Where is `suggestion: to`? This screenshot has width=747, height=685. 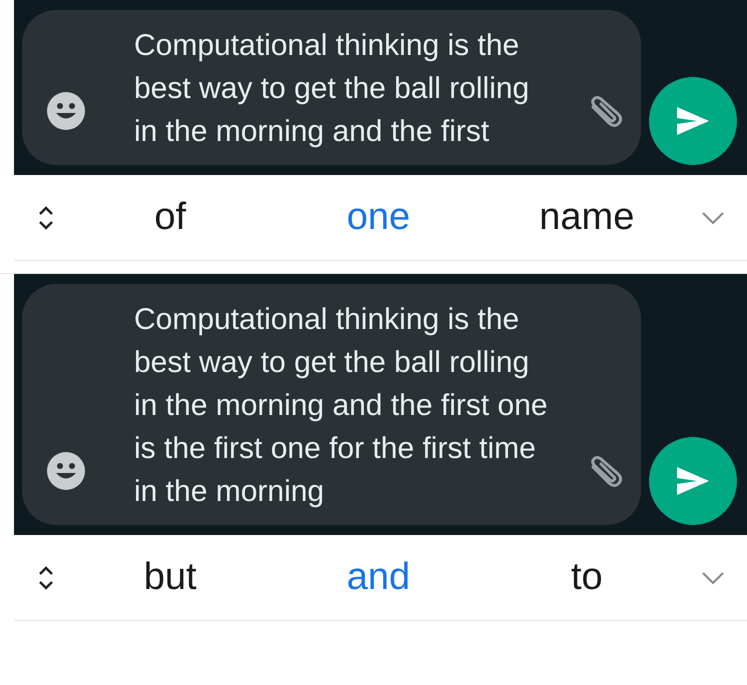
suggestion: to is located at coordinates (586, 577).